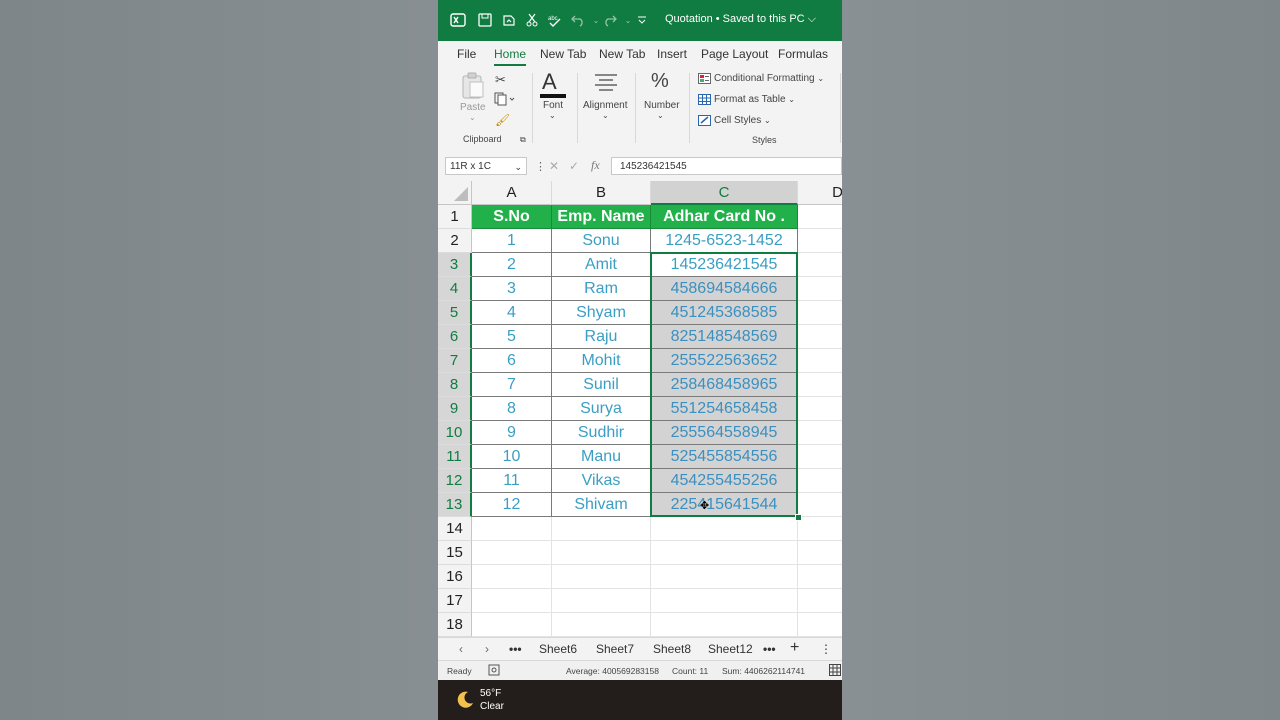  What do you see at coordinates (473, 87) in the screenshot?
I see `paste-icon` at bounding box center [473, 87].